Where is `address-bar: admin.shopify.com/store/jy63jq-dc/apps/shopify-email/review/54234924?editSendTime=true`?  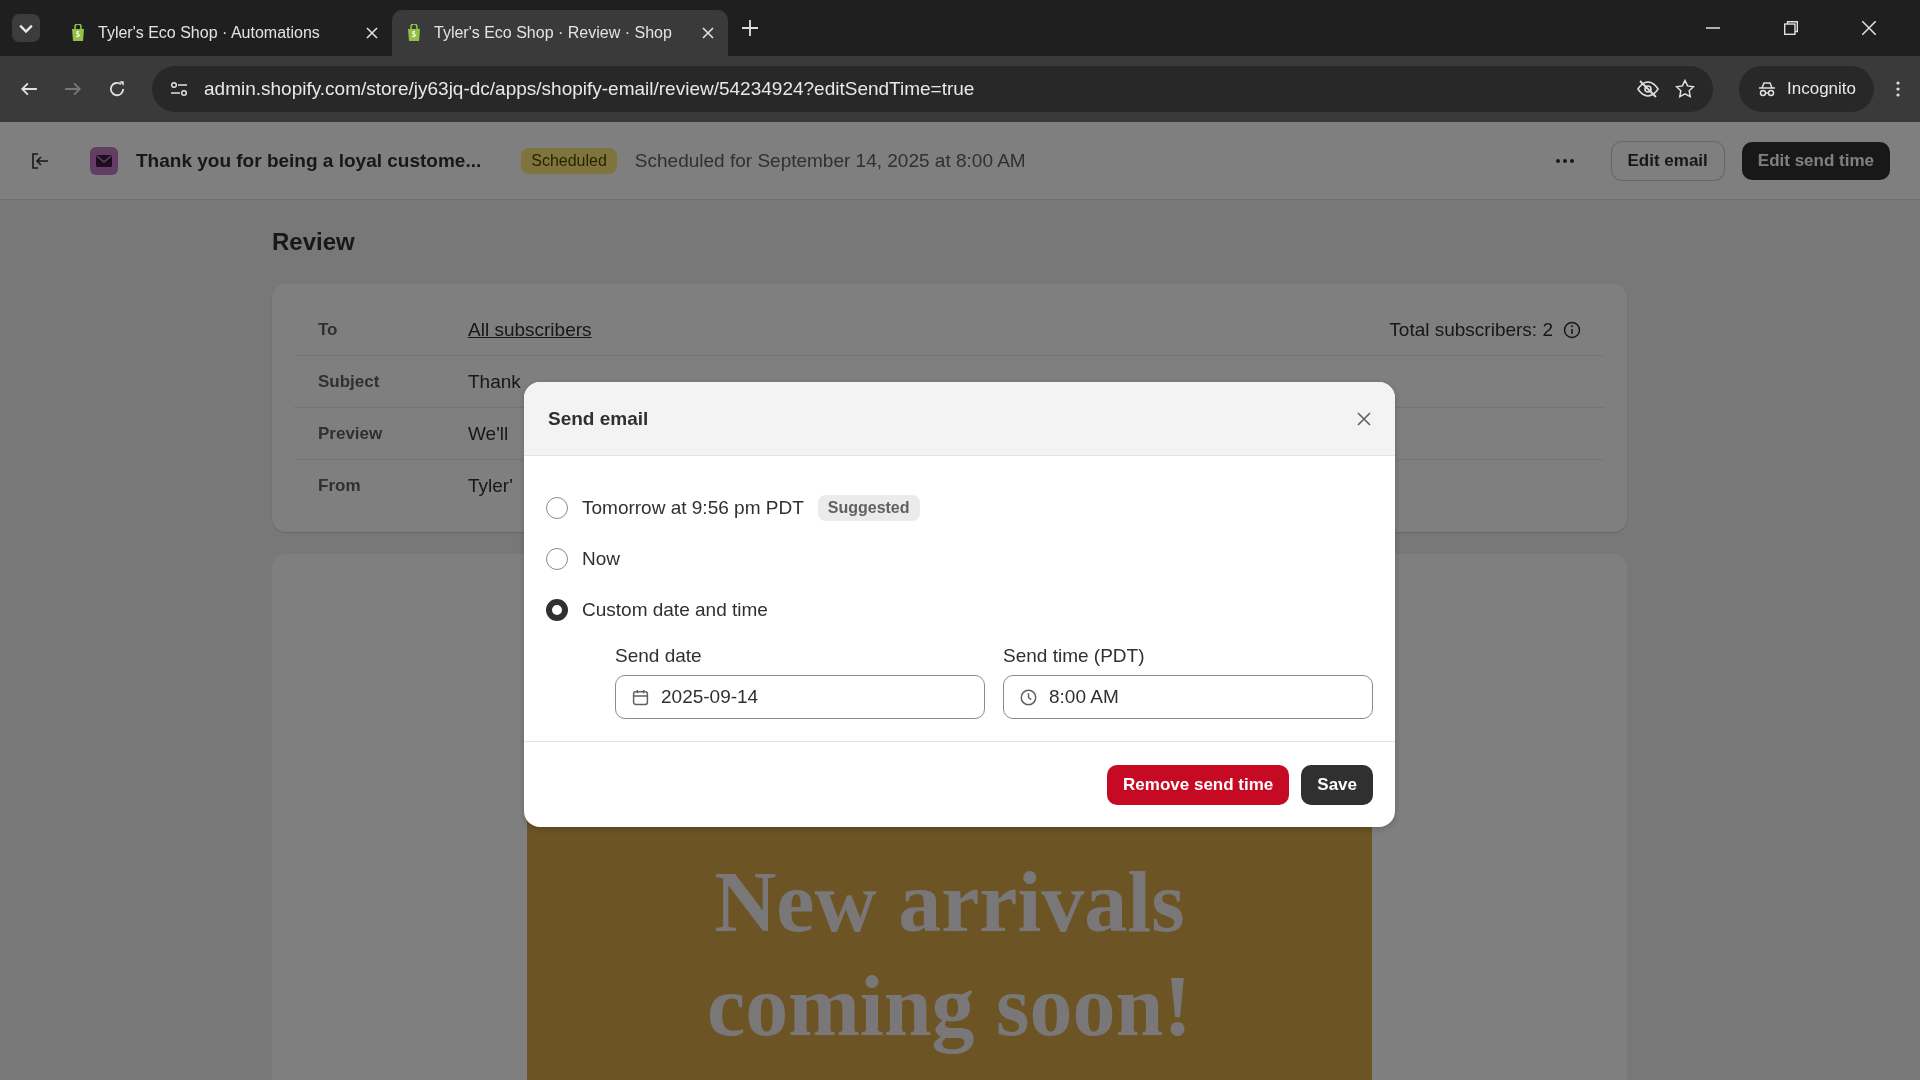
address-bar: admin.shopify.com/store/jy63jq-dc/apps/shopify-email/review/54234924?editSendTime=true is located at coordinates (932, 89).